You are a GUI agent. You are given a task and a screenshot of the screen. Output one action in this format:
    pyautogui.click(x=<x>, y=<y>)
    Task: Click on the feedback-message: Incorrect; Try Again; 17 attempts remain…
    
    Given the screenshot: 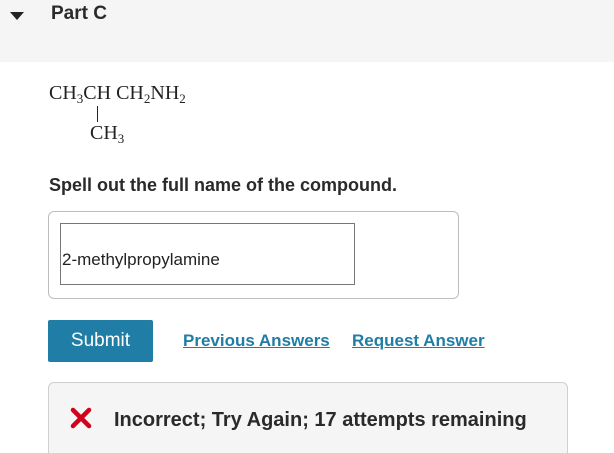 What is the action you would take?
    pyautogui.click(x=320, y=420)
    